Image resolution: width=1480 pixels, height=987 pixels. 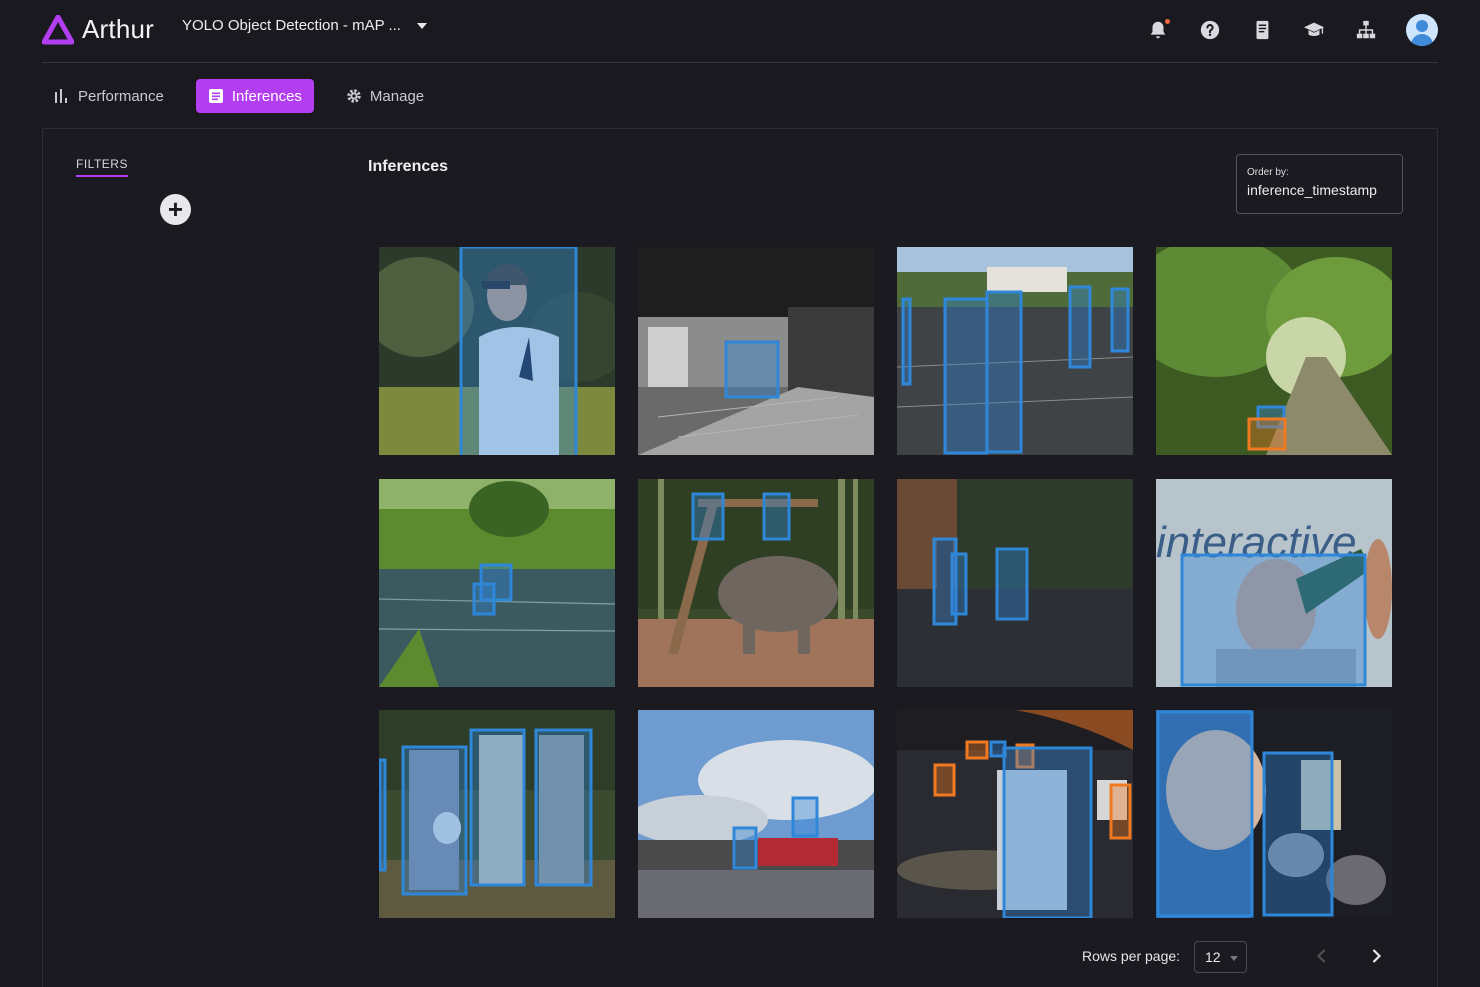 I want to click on academy-icon, so click(x=1314, y=30).